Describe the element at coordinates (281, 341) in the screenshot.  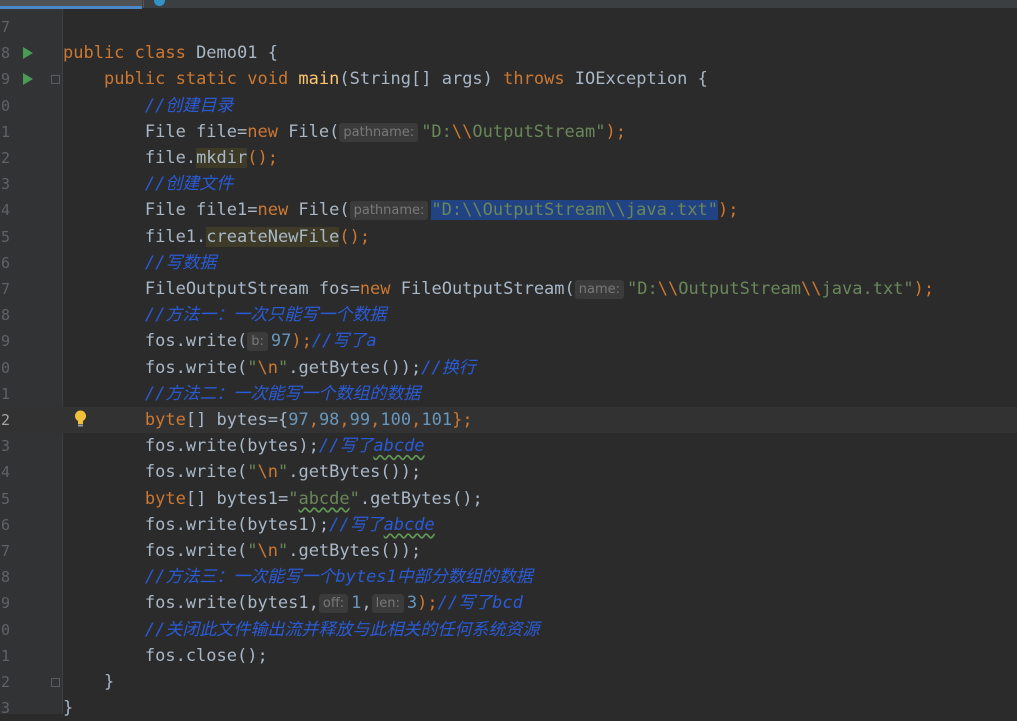
I see `code-token: 97` at that location.